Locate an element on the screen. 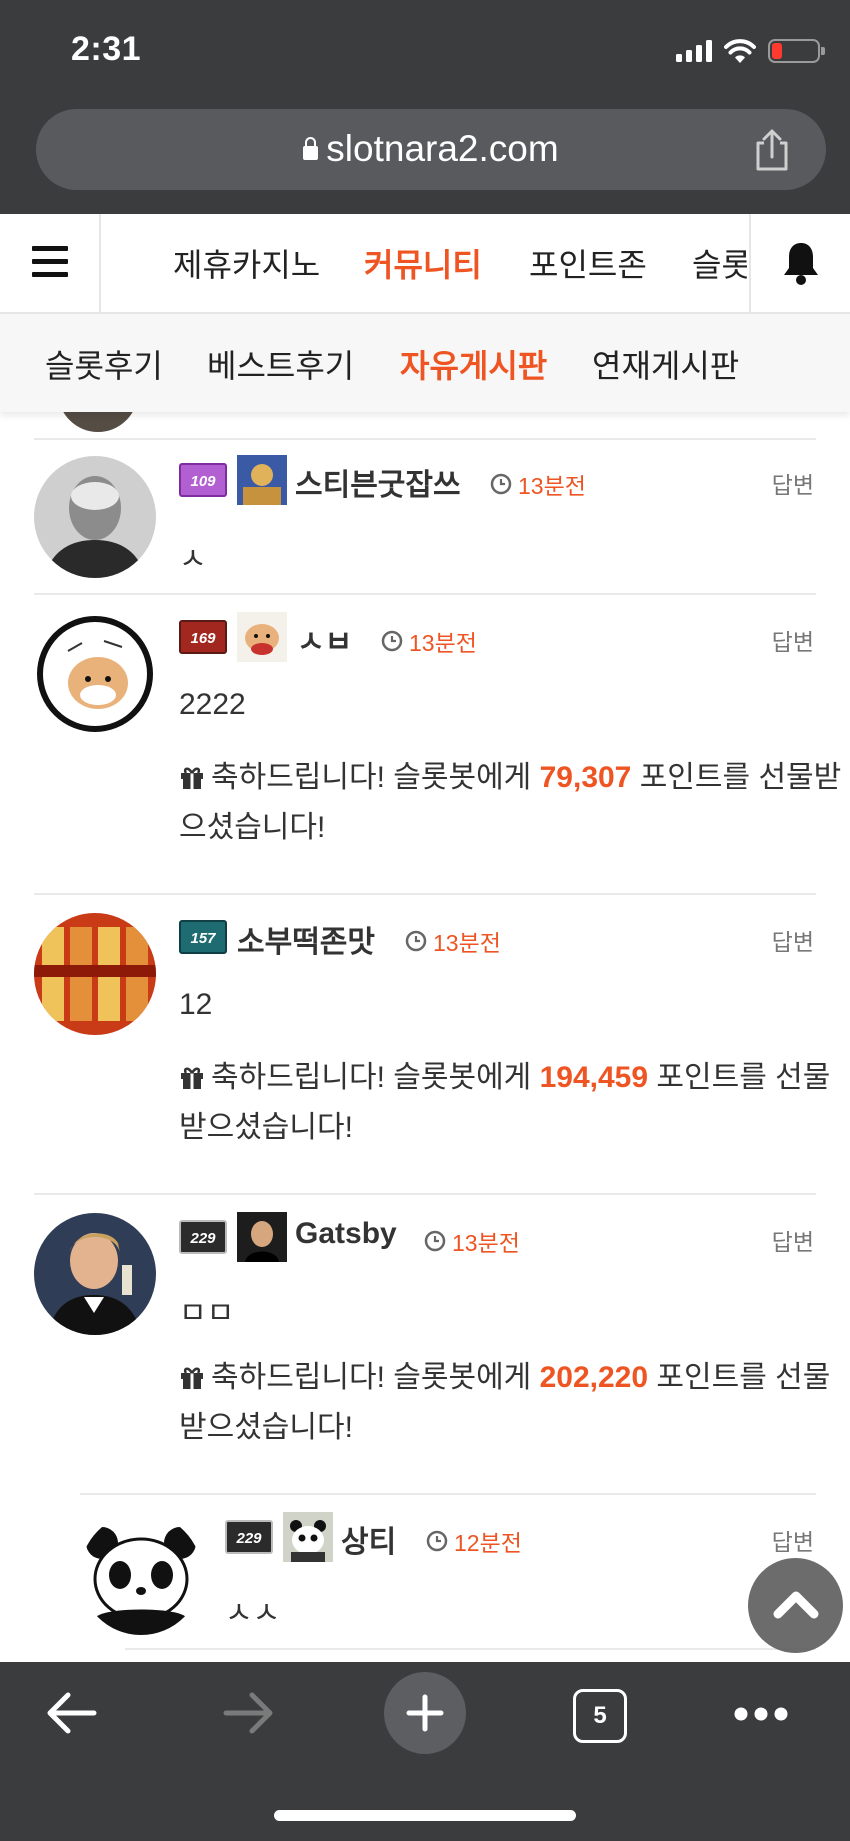  site-header: 제휴카지노 커뮤니티 포인트존 슬롯 is located at coordinates (425, 264).